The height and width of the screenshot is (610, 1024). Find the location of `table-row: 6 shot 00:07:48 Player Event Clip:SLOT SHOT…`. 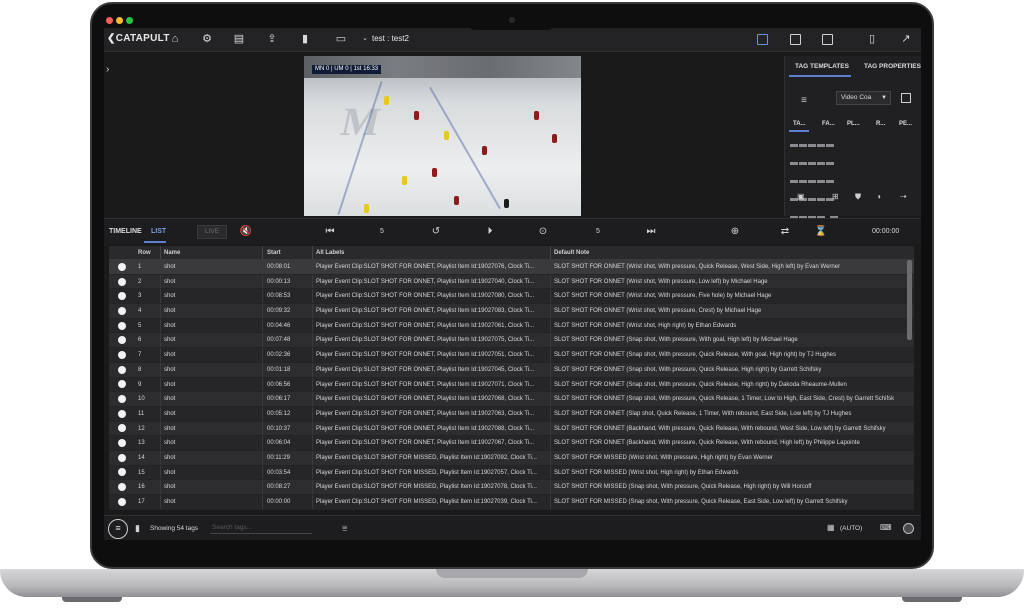

table-row: 6 shot 00:07:48 Player Event Clip:SLOT SHOT… is located at coordinates (511, 341).